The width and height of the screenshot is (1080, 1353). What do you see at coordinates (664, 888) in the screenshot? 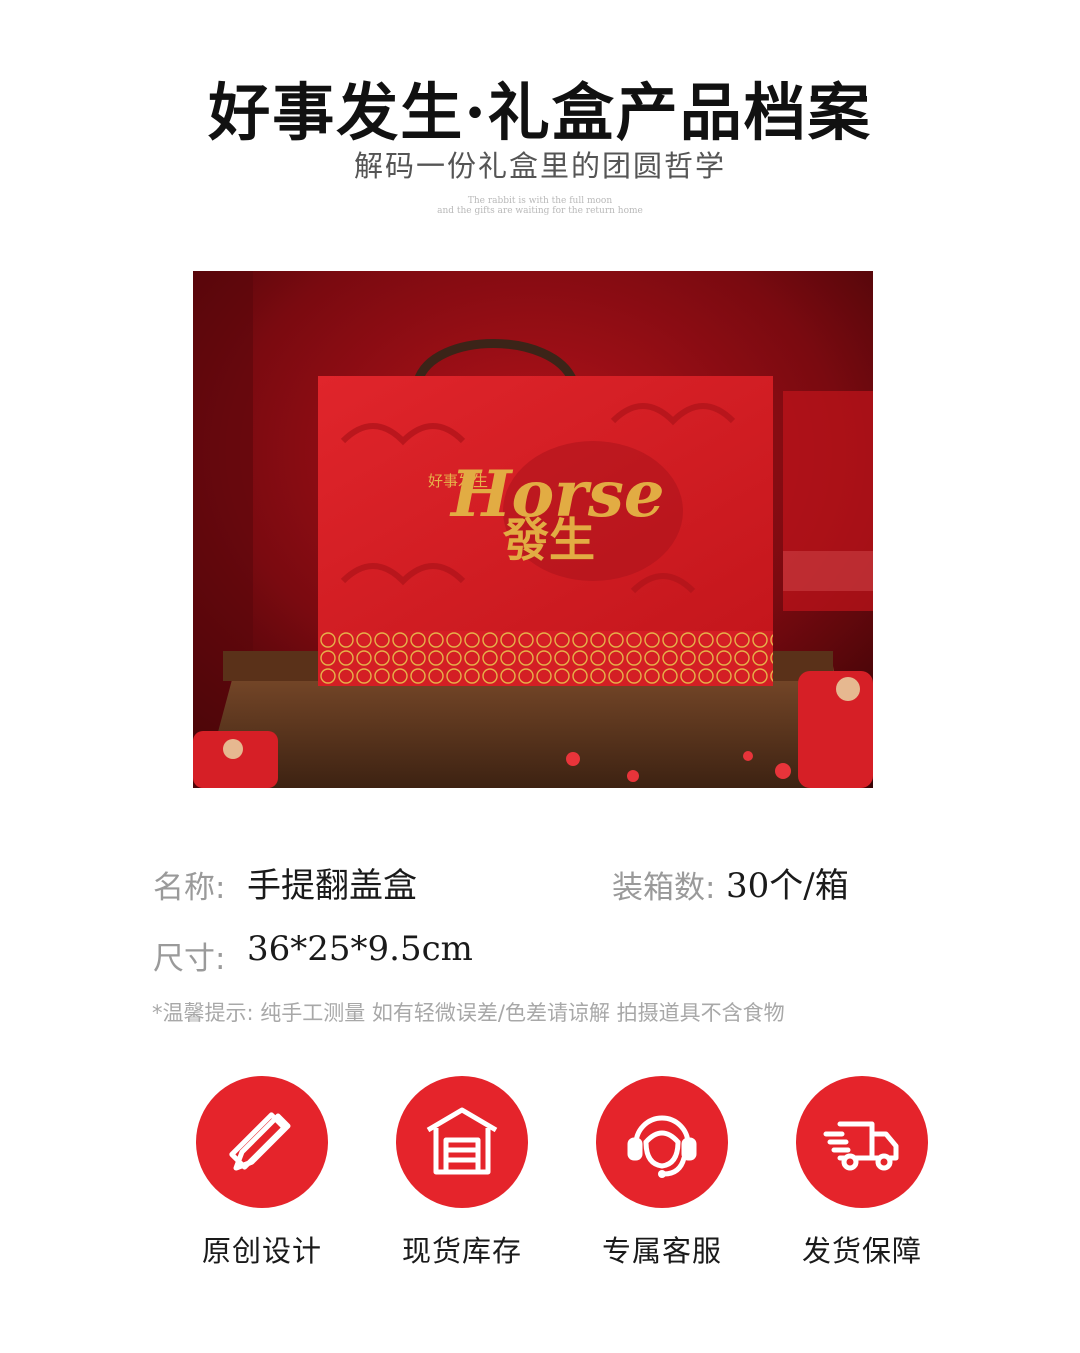
I see `count-label: 装箱数:` at bounding box center [664, 888].